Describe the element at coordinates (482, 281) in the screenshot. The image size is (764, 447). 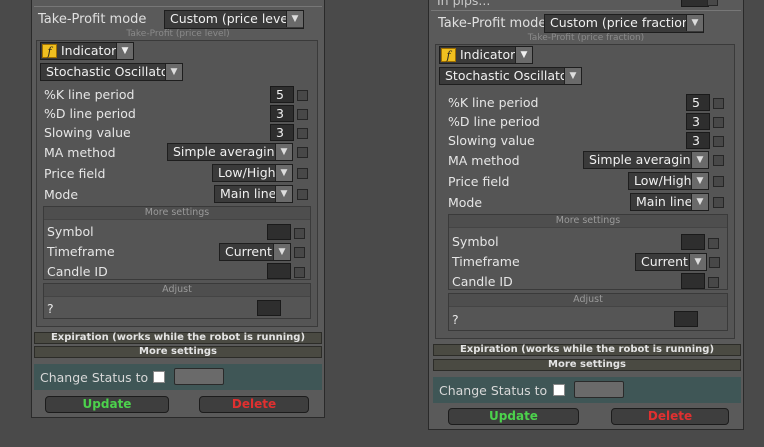
I see `candle-id-label: Candle ID` at that location.